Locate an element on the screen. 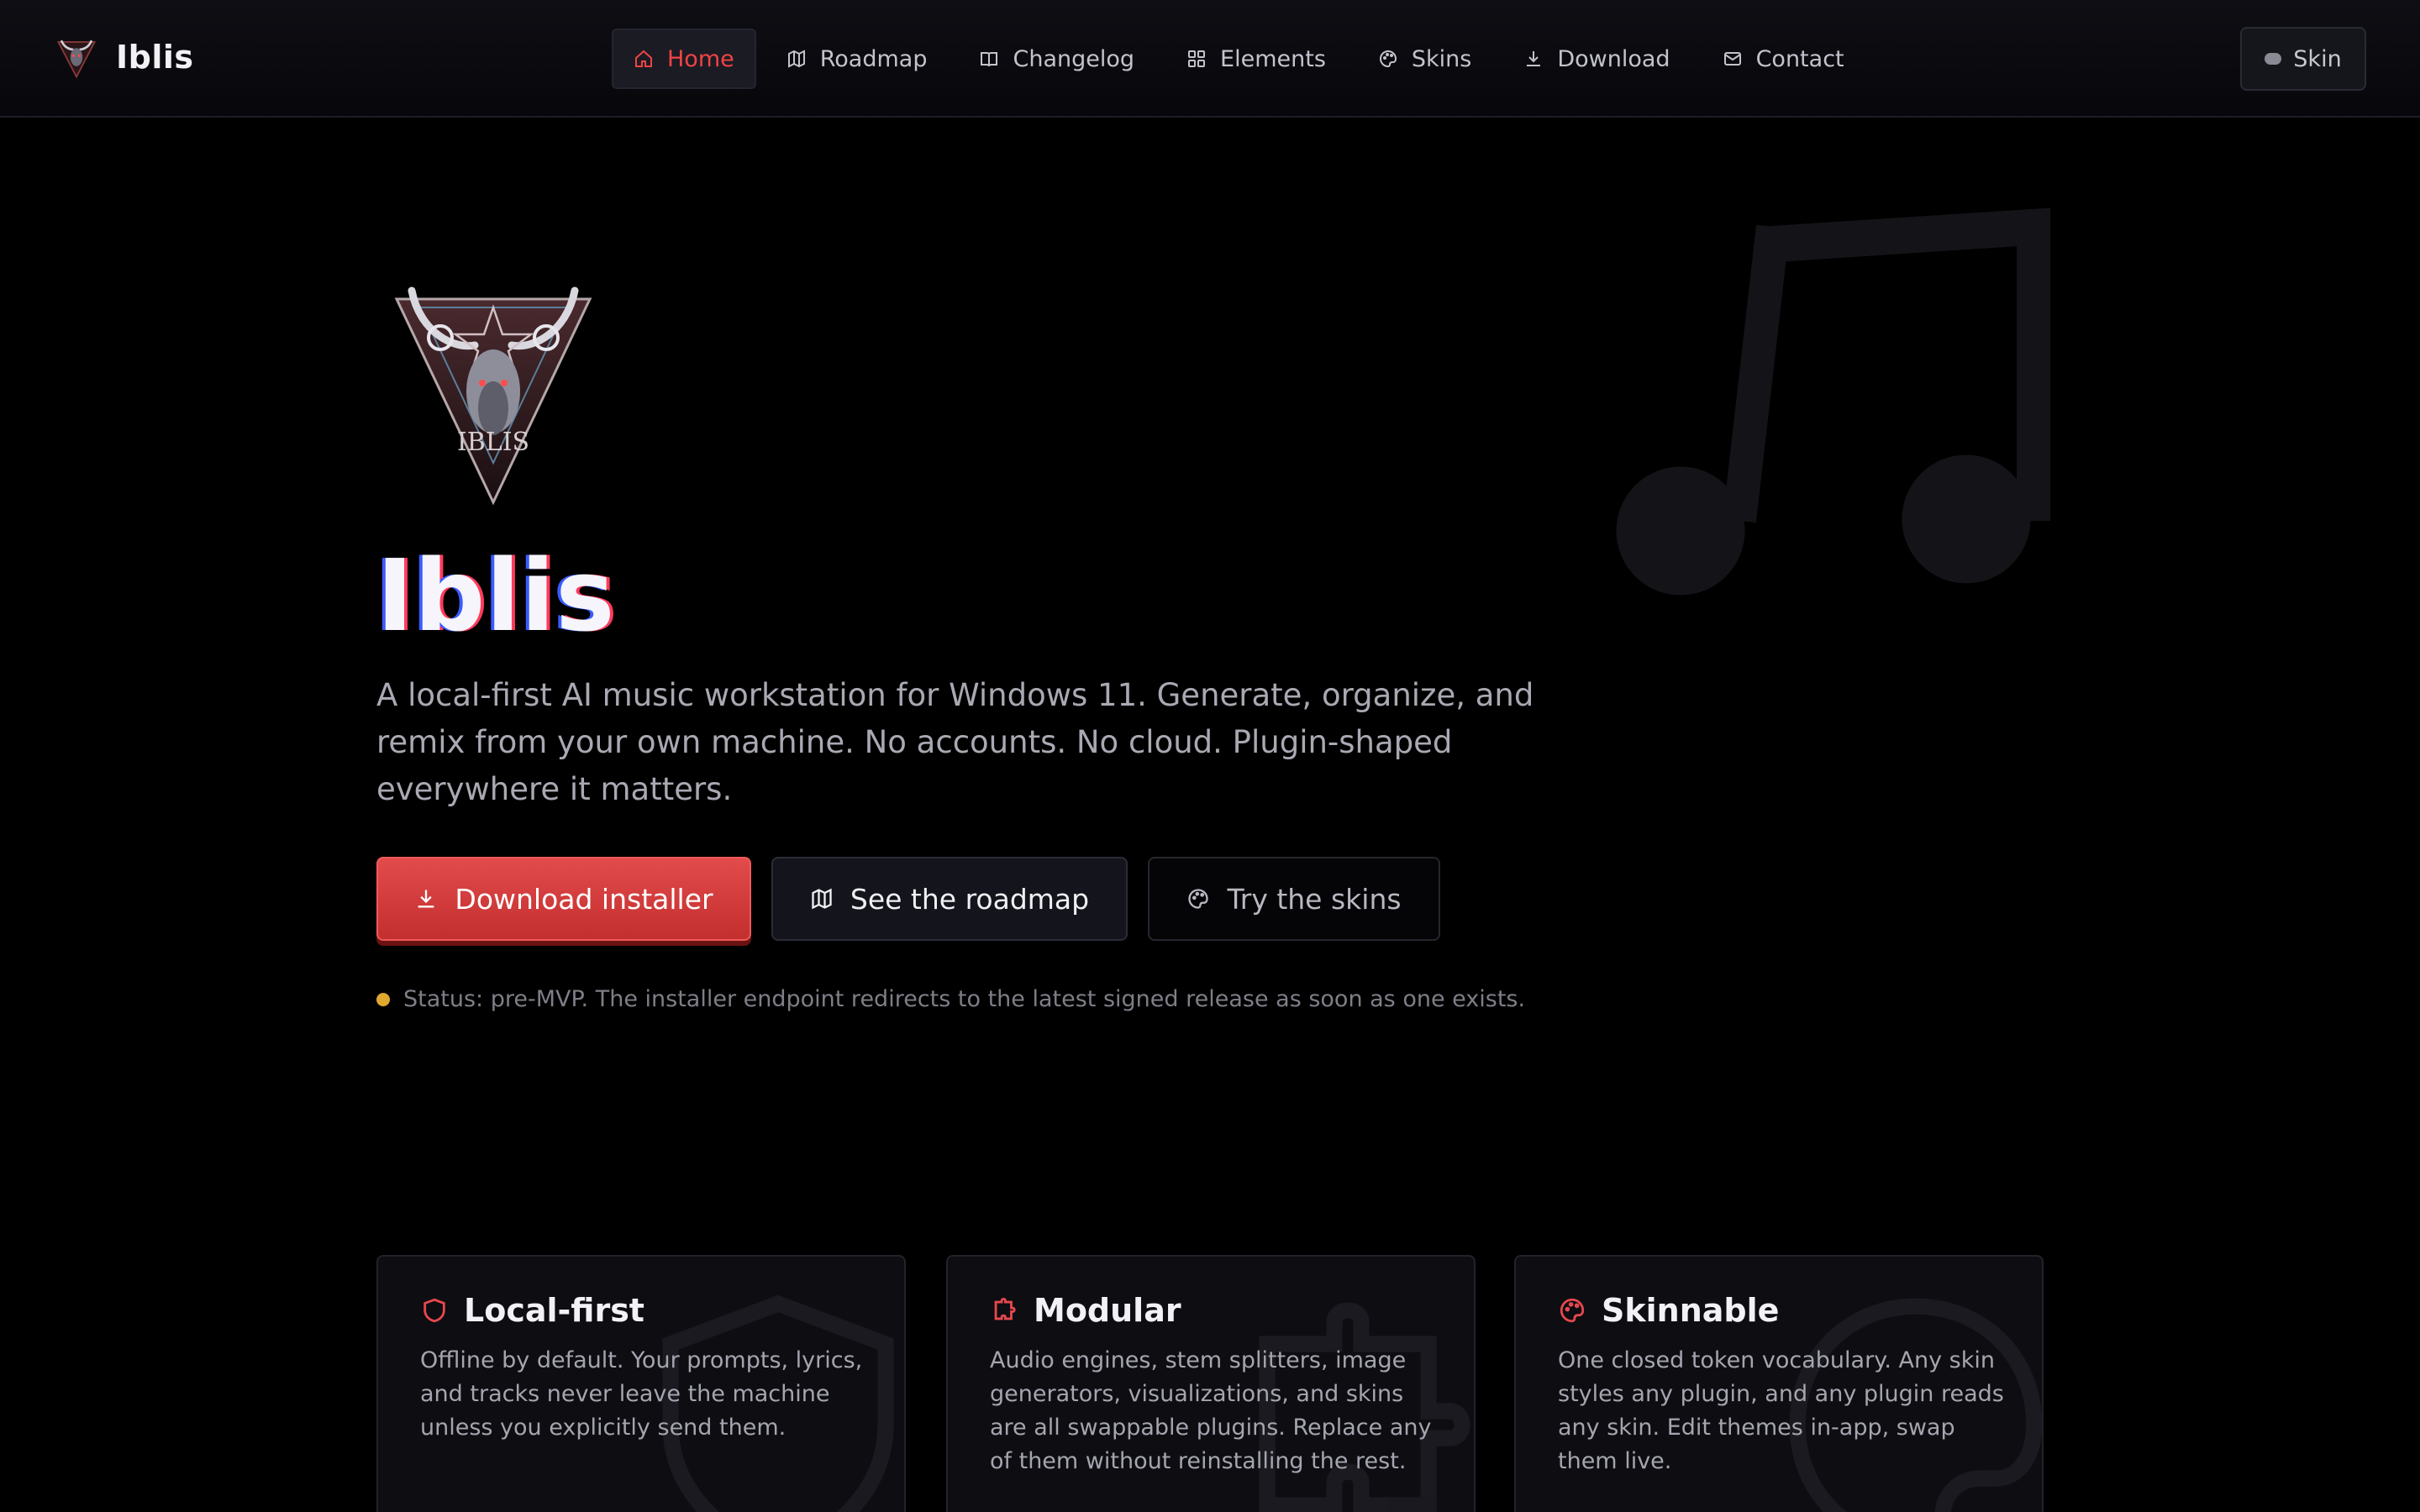 This screenshot has height=1512, width=2420. grid-icon is located at coordinates (1197, 58).